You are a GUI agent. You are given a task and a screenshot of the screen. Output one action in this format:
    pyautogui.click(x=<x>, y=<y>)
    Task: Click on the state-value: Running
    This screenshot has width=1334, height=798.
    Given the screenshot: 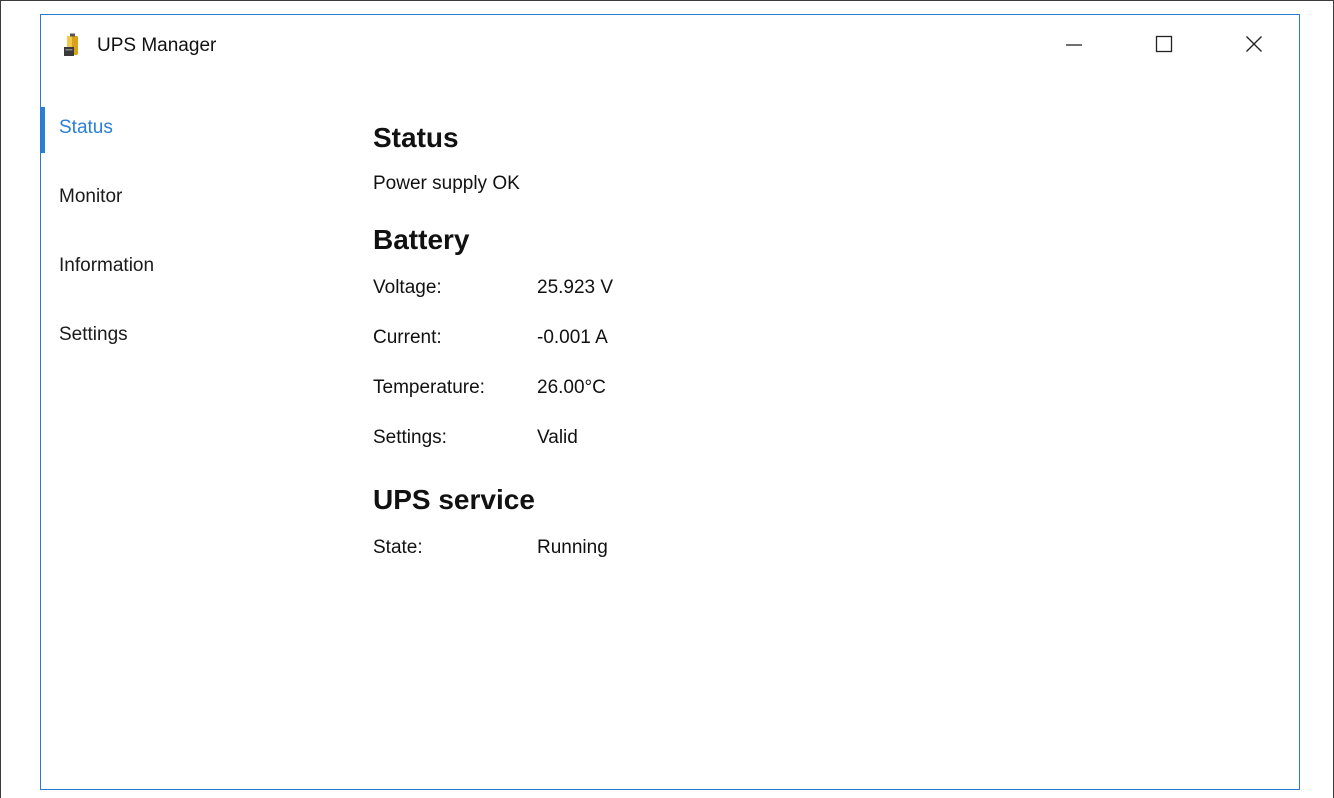 What is the action you would take?
    pyautogui.click(x=572, y=547)
    